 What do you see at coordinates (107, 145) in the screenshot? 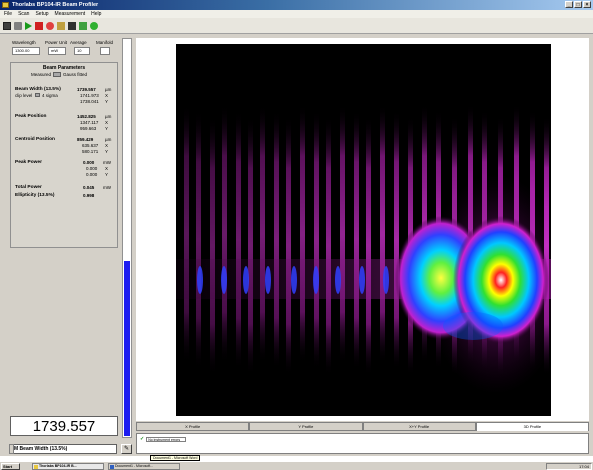
I see `centroid-position-x-axis: X` at bounding box center [107, 145].